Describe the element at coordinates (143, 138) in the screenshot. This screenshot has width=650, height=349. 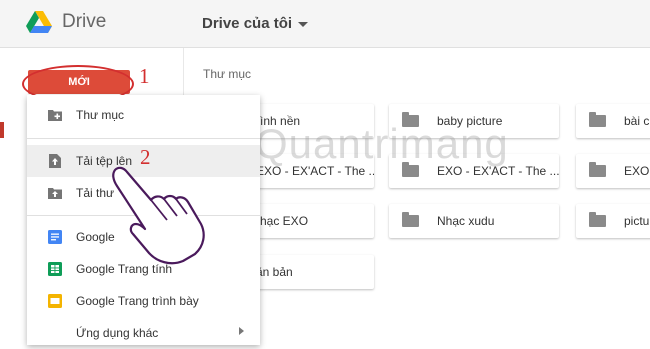
I see `menu-divider` at that location.